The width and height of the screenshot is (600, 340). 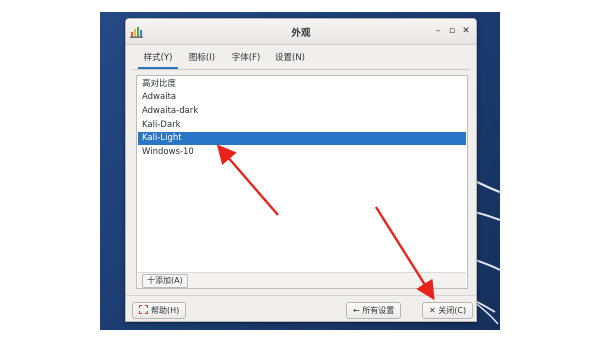 I want to click on theme-item-adwaita: Adwaita, so click(x=302, y=97).